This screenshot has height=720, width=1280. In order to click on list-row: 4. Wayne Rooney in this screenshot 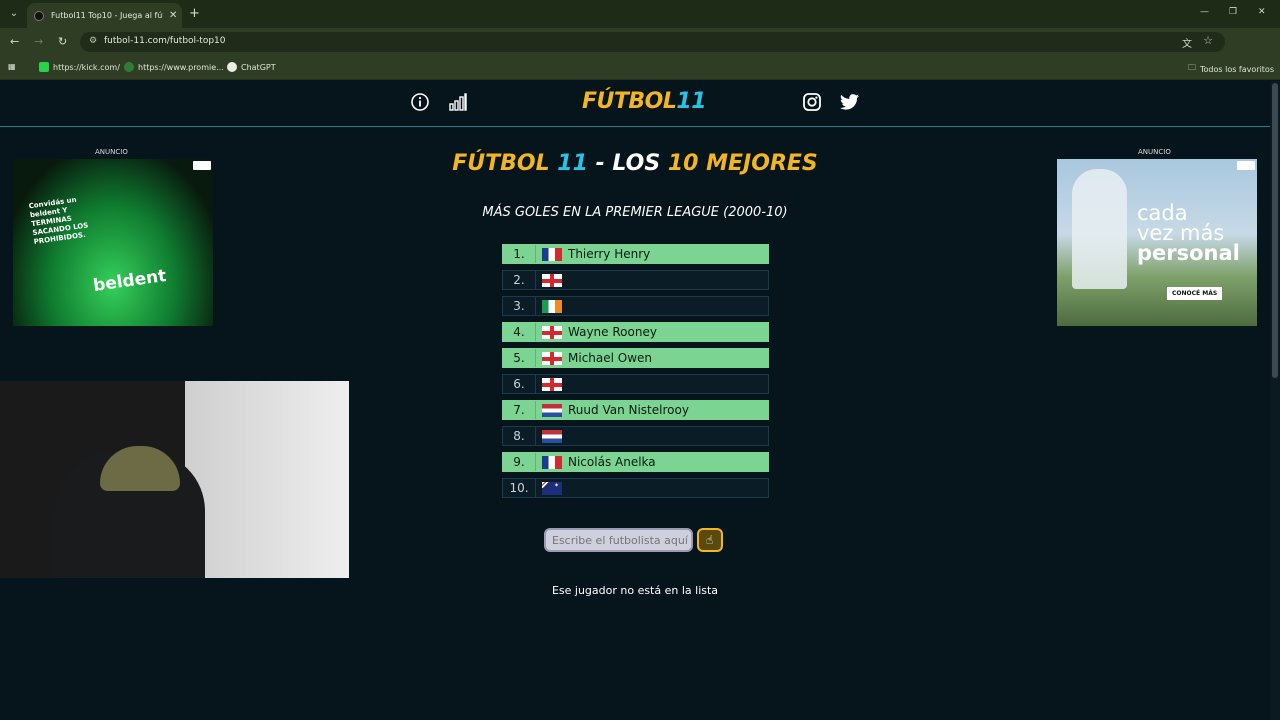, I will do `click(635, 332)`.